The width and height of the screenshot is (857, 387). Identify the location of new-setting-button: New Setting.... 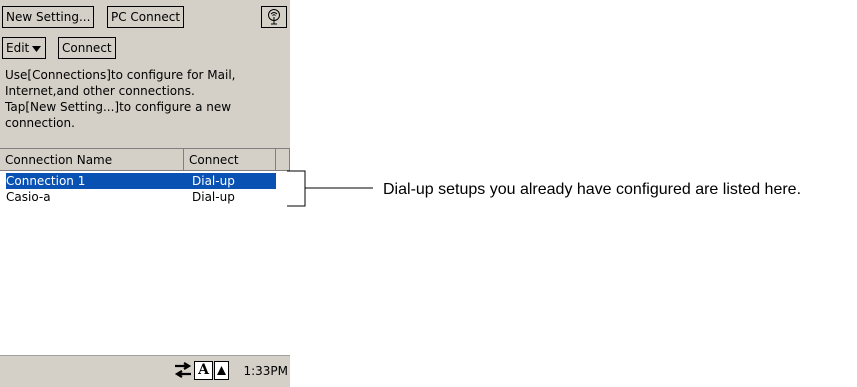
(48, 17).